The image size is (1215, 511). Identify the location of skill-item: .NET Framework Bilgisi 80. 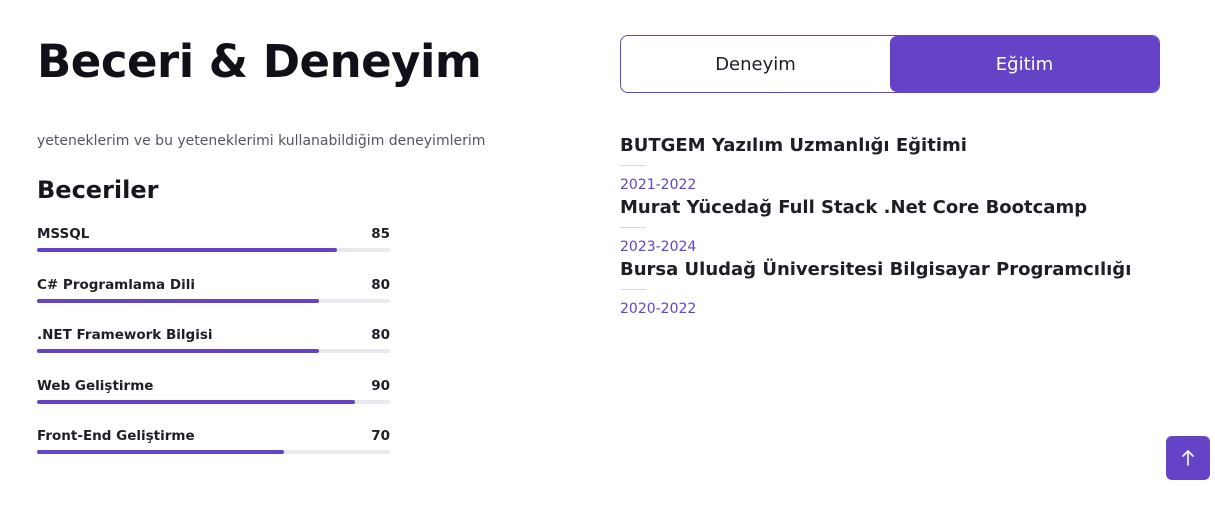
(213, 351).